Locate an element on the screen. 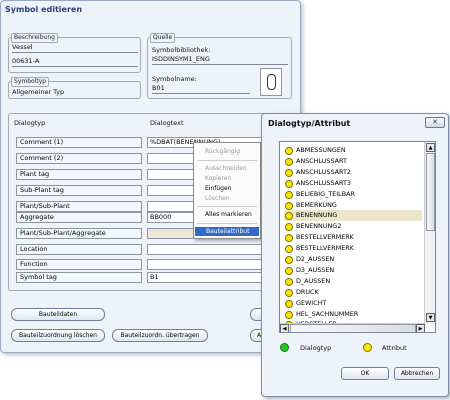 The height and width of the screenshot is (400, 450). list-item-label: ANSCHLUSSART3 is located at coordinates (323, 182).